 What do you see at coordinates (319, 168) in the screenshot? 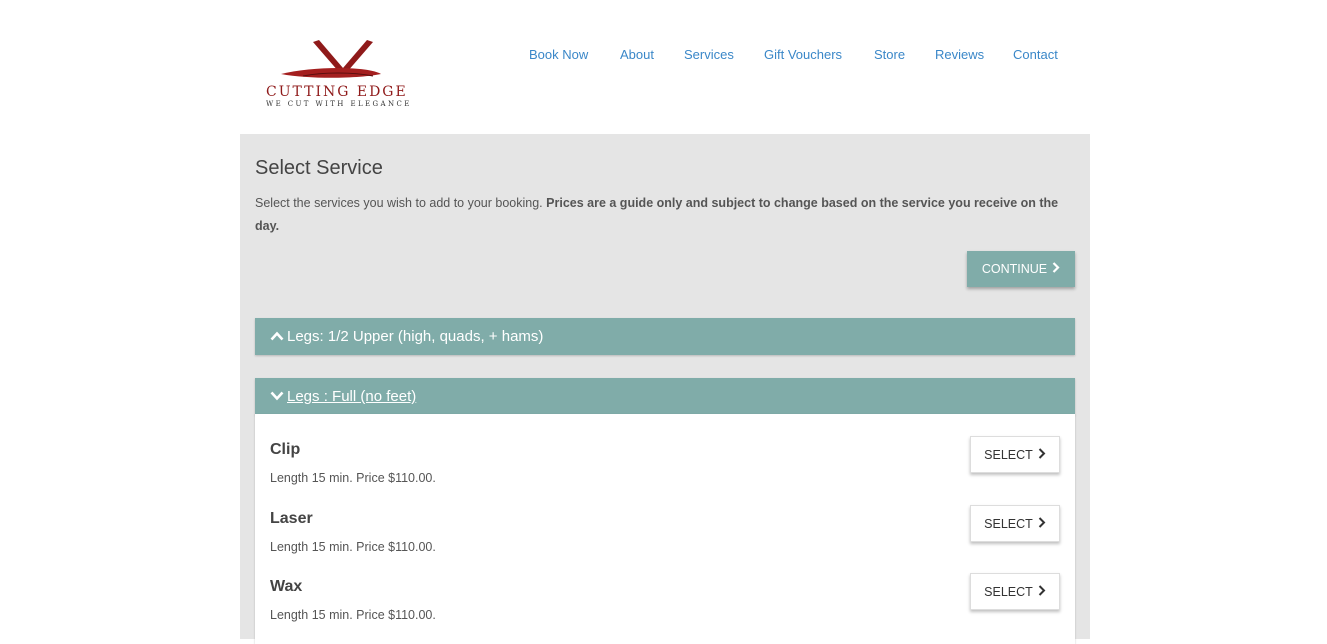
I see `page-title: Select Service` at bounding box center [319, 168].